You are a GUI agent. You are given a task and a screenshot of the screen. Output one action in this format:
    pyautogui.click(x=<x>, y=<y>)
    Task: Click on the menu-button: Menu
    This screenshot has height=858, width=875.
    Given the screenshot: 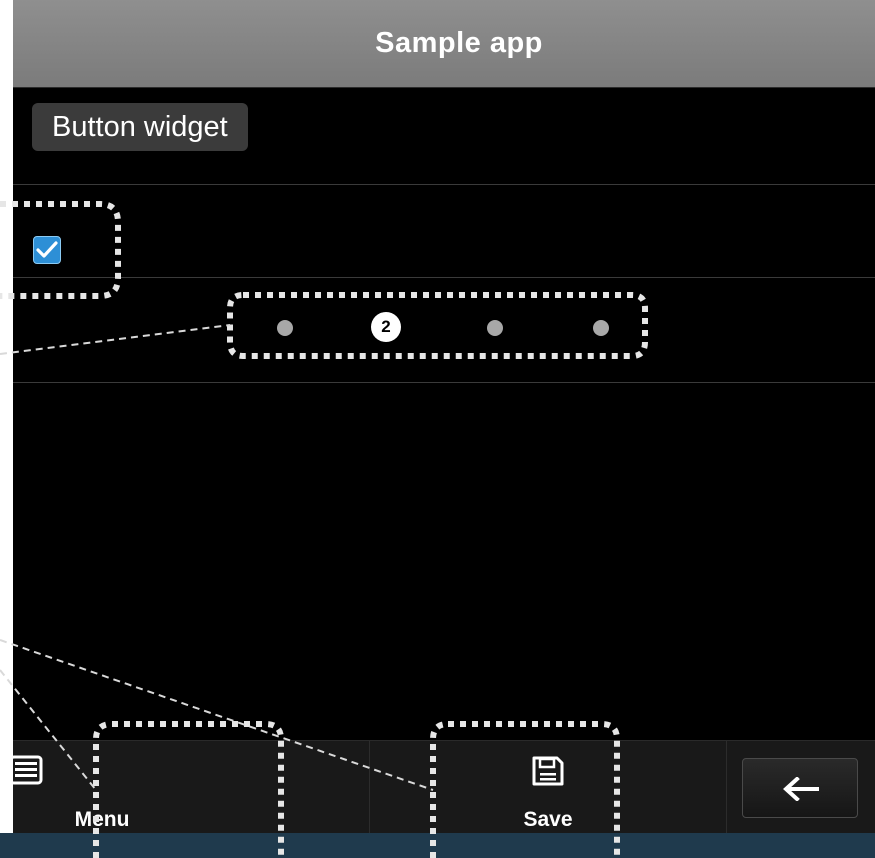 What is the action you would take?
    pyautogui.click(x=191, y=787)
    